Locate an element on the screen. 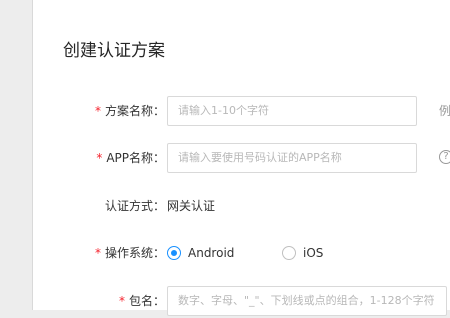 The width and height of the screenshot is (450, 318). scheme-name-input: 请输入1-10个字符 is located at coordinates (292, 111).